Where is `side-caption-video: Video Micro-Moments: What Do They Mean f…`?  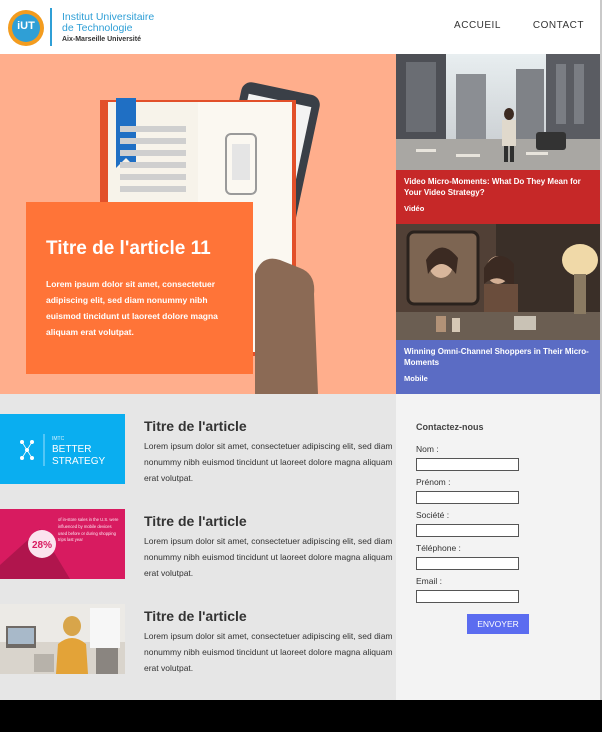
side-caption-video: Video Micro-Moments: What Do They Mean f… is located at coordinates (498, 197).